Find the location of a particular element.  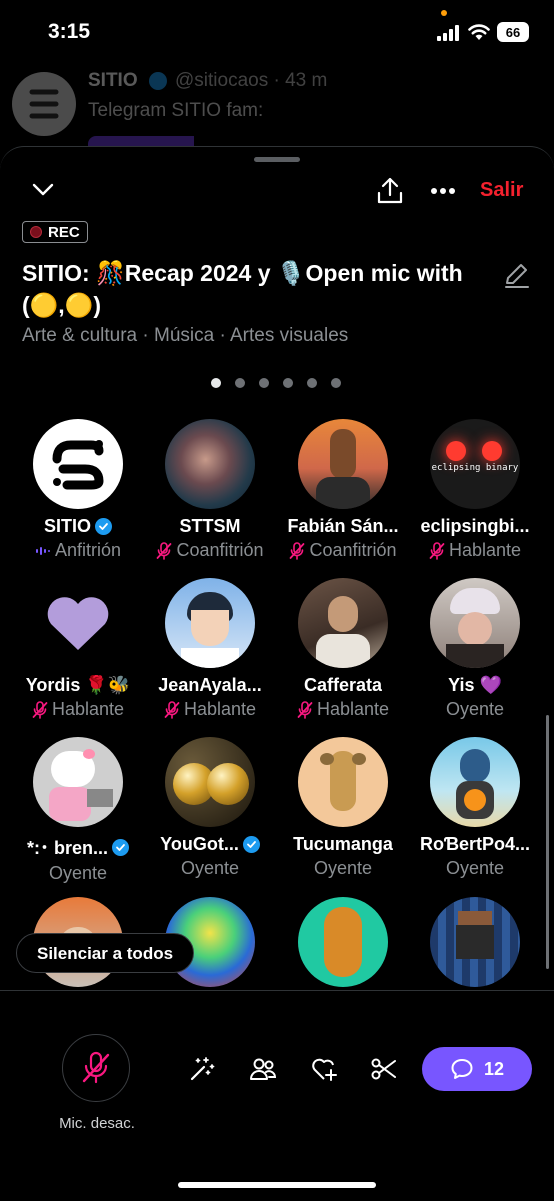

participant-name: SITIO is located at coordinates (78, 526).